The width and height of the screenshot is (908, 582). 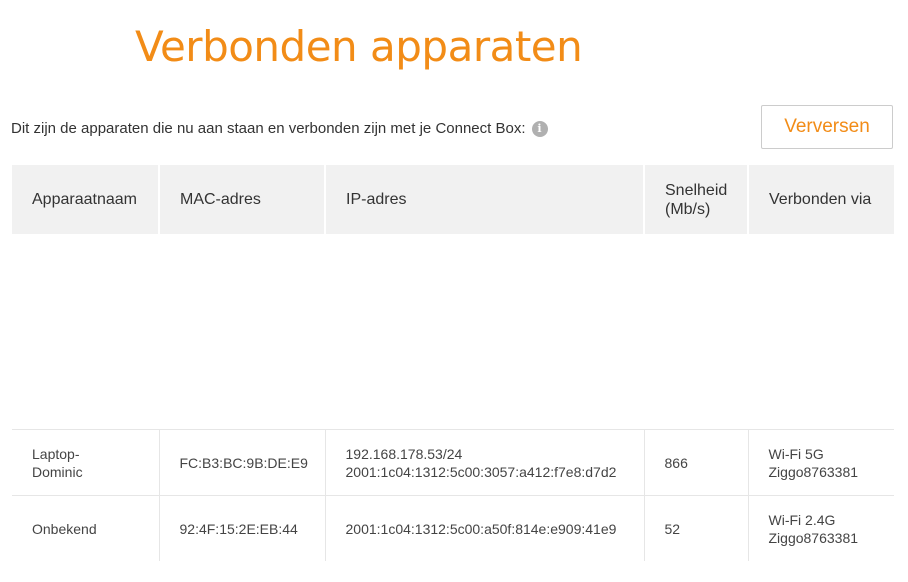 What do you see at coordinates (57, 462) in the screenshot?
I see `device-name: Laptop-Dominic` at bounding box center [57, 462].